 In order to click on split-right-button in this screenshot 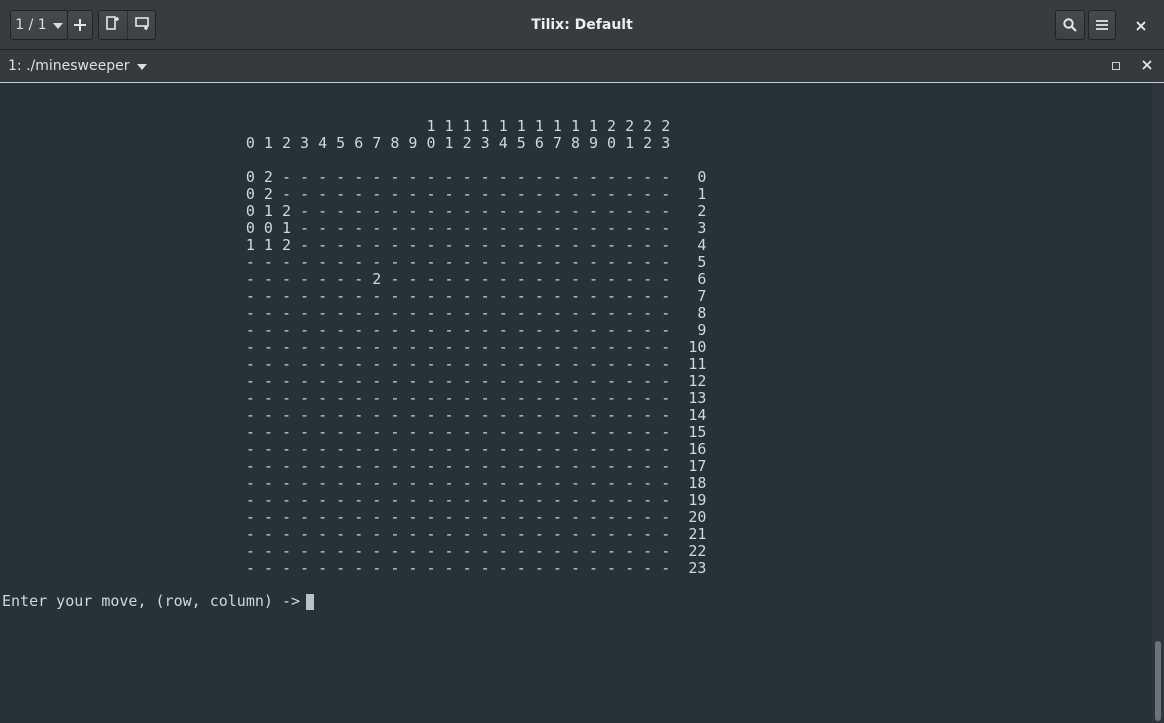, I will do `click(113, 25)`.